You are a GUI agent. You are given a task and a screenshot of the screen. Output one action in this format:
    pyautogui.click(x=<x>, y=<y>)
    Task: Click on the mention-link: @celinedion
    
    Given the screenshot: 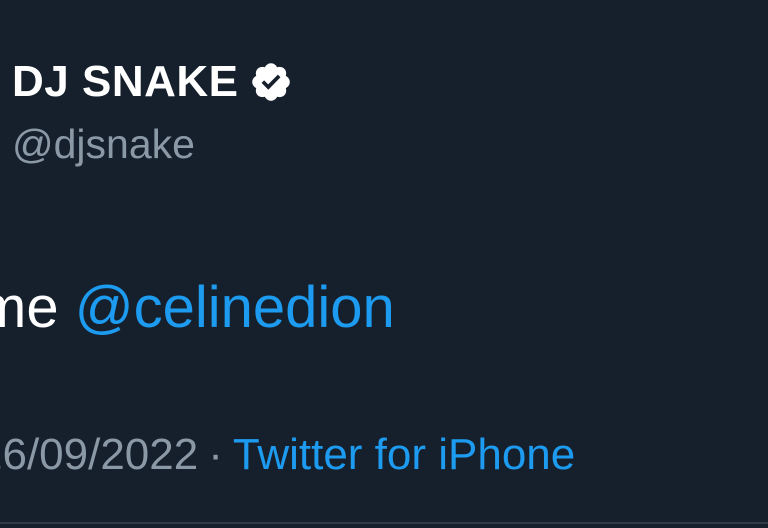 What is the action you would take?
    pyautogui.click(x=235, y=307)
    